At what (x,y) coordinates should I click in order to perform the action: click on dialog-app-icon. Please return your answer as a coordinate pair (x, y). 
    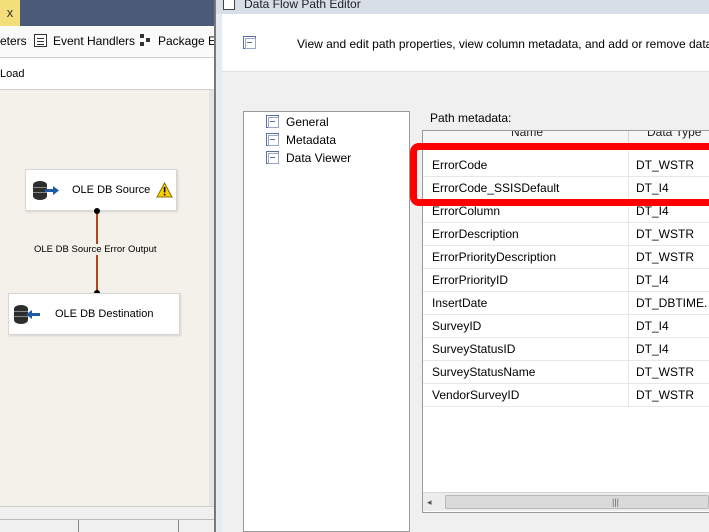
    Looking at the image, I should click on (229, 5).